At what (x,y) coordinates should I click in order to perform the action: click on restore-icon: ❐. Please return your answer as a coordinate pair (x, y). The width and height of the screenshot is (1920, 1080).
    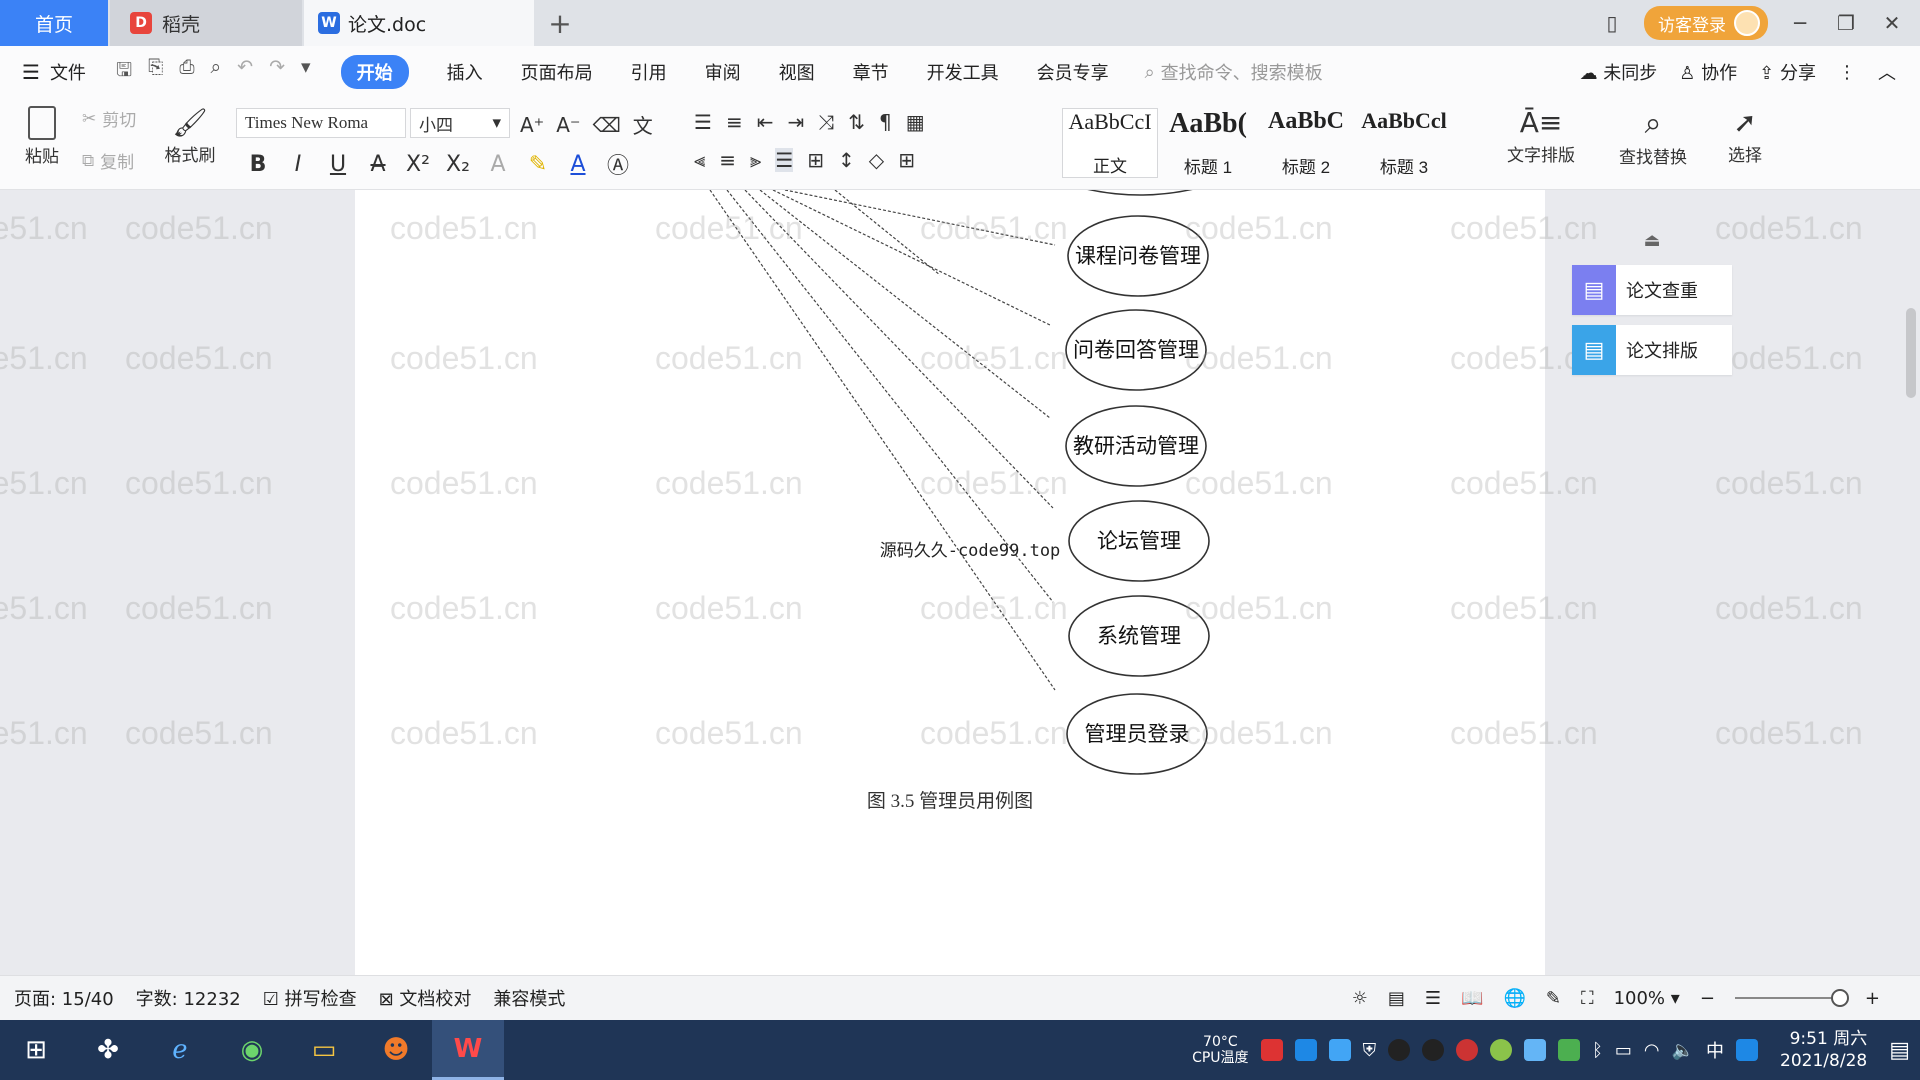
    Looking at the image, I should click on (1846, 23).